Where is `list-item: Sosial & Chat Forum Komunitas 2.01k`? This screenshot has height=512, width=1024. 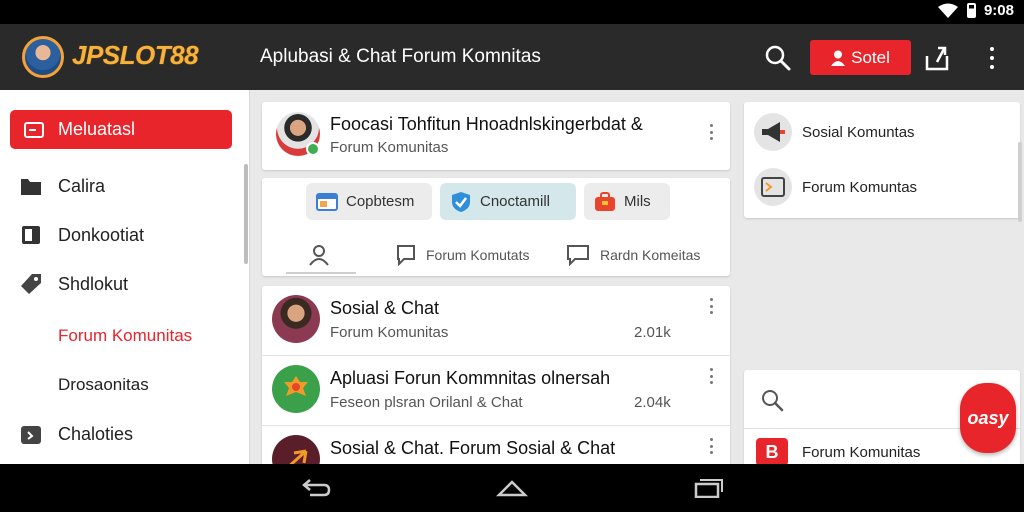
list-item: Sosial & Chat Forum Komunitas 2.01k is located at coordinates (496, 321).